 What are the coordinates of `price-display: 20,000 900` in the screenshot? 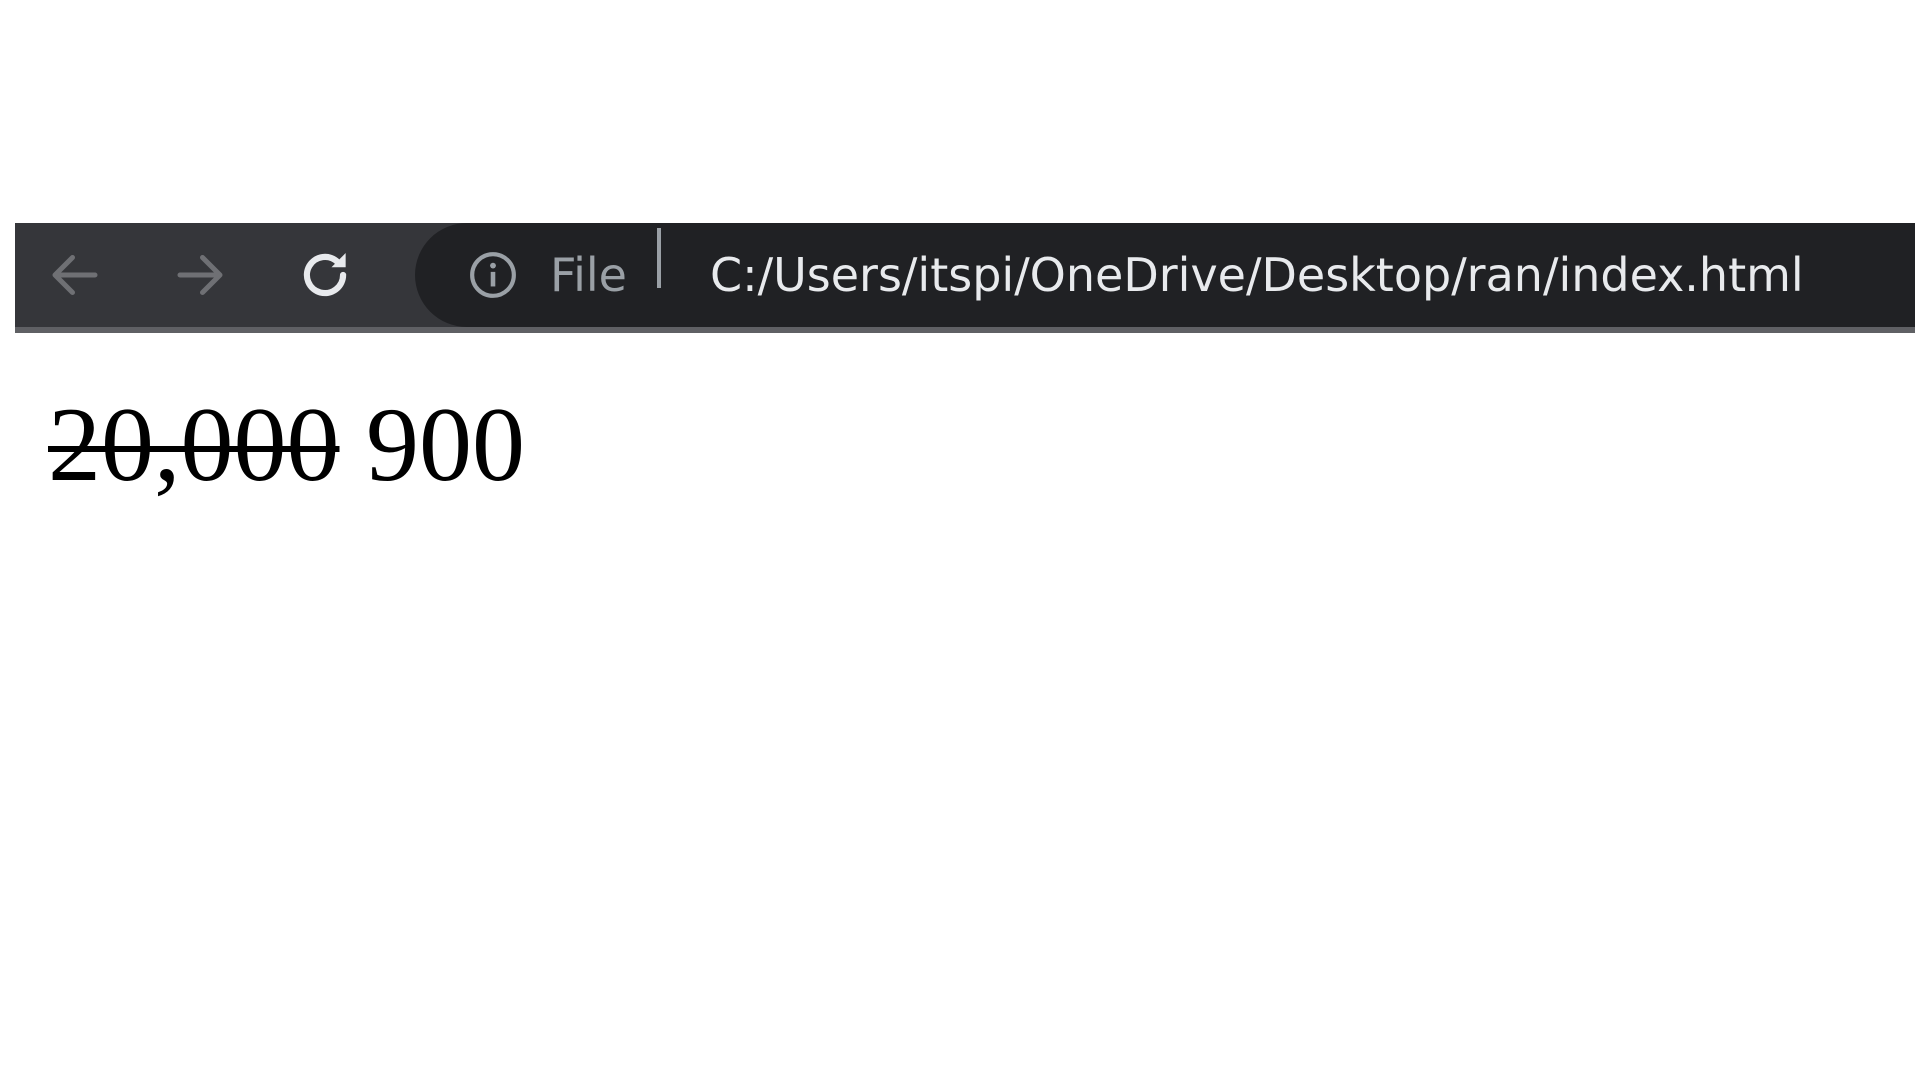 It's located at (286, 445).